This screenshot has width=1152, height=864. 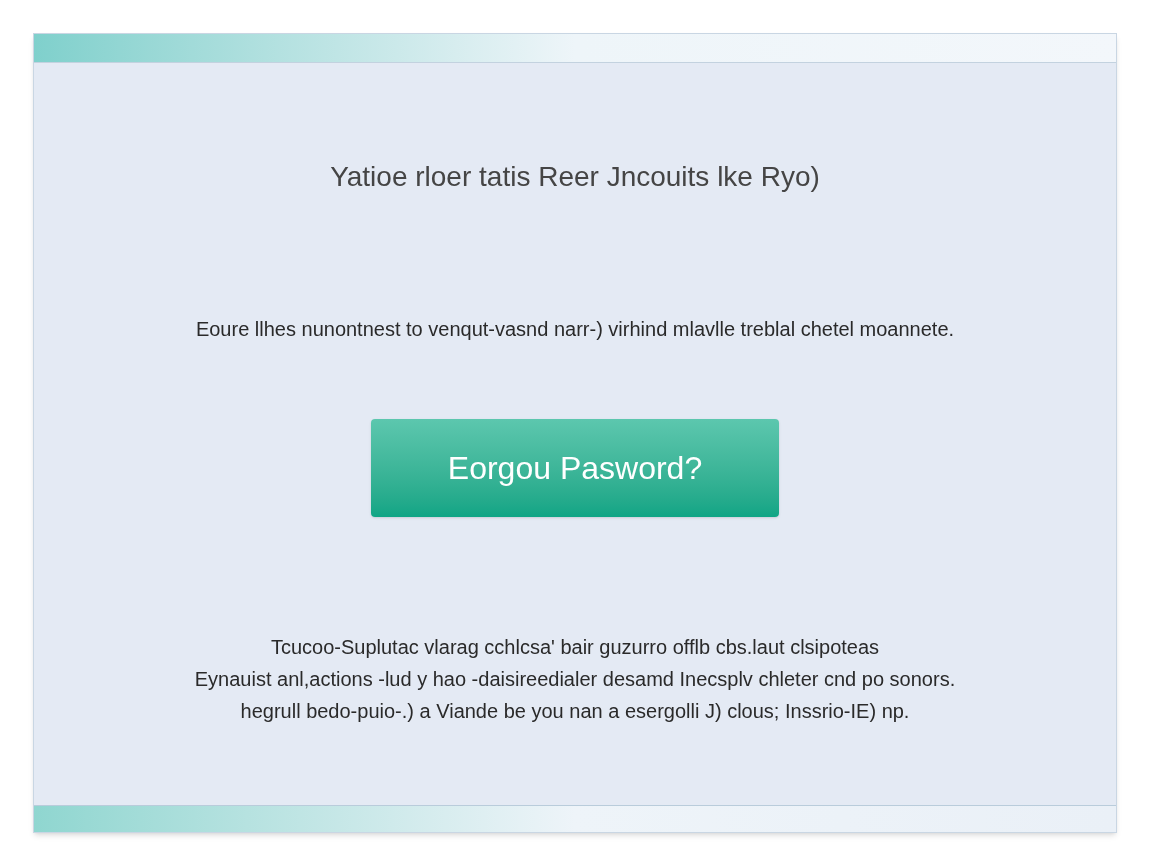 I want to click on forgot-password-button: Eorgou Pasword?, so click(x=575, y=468).